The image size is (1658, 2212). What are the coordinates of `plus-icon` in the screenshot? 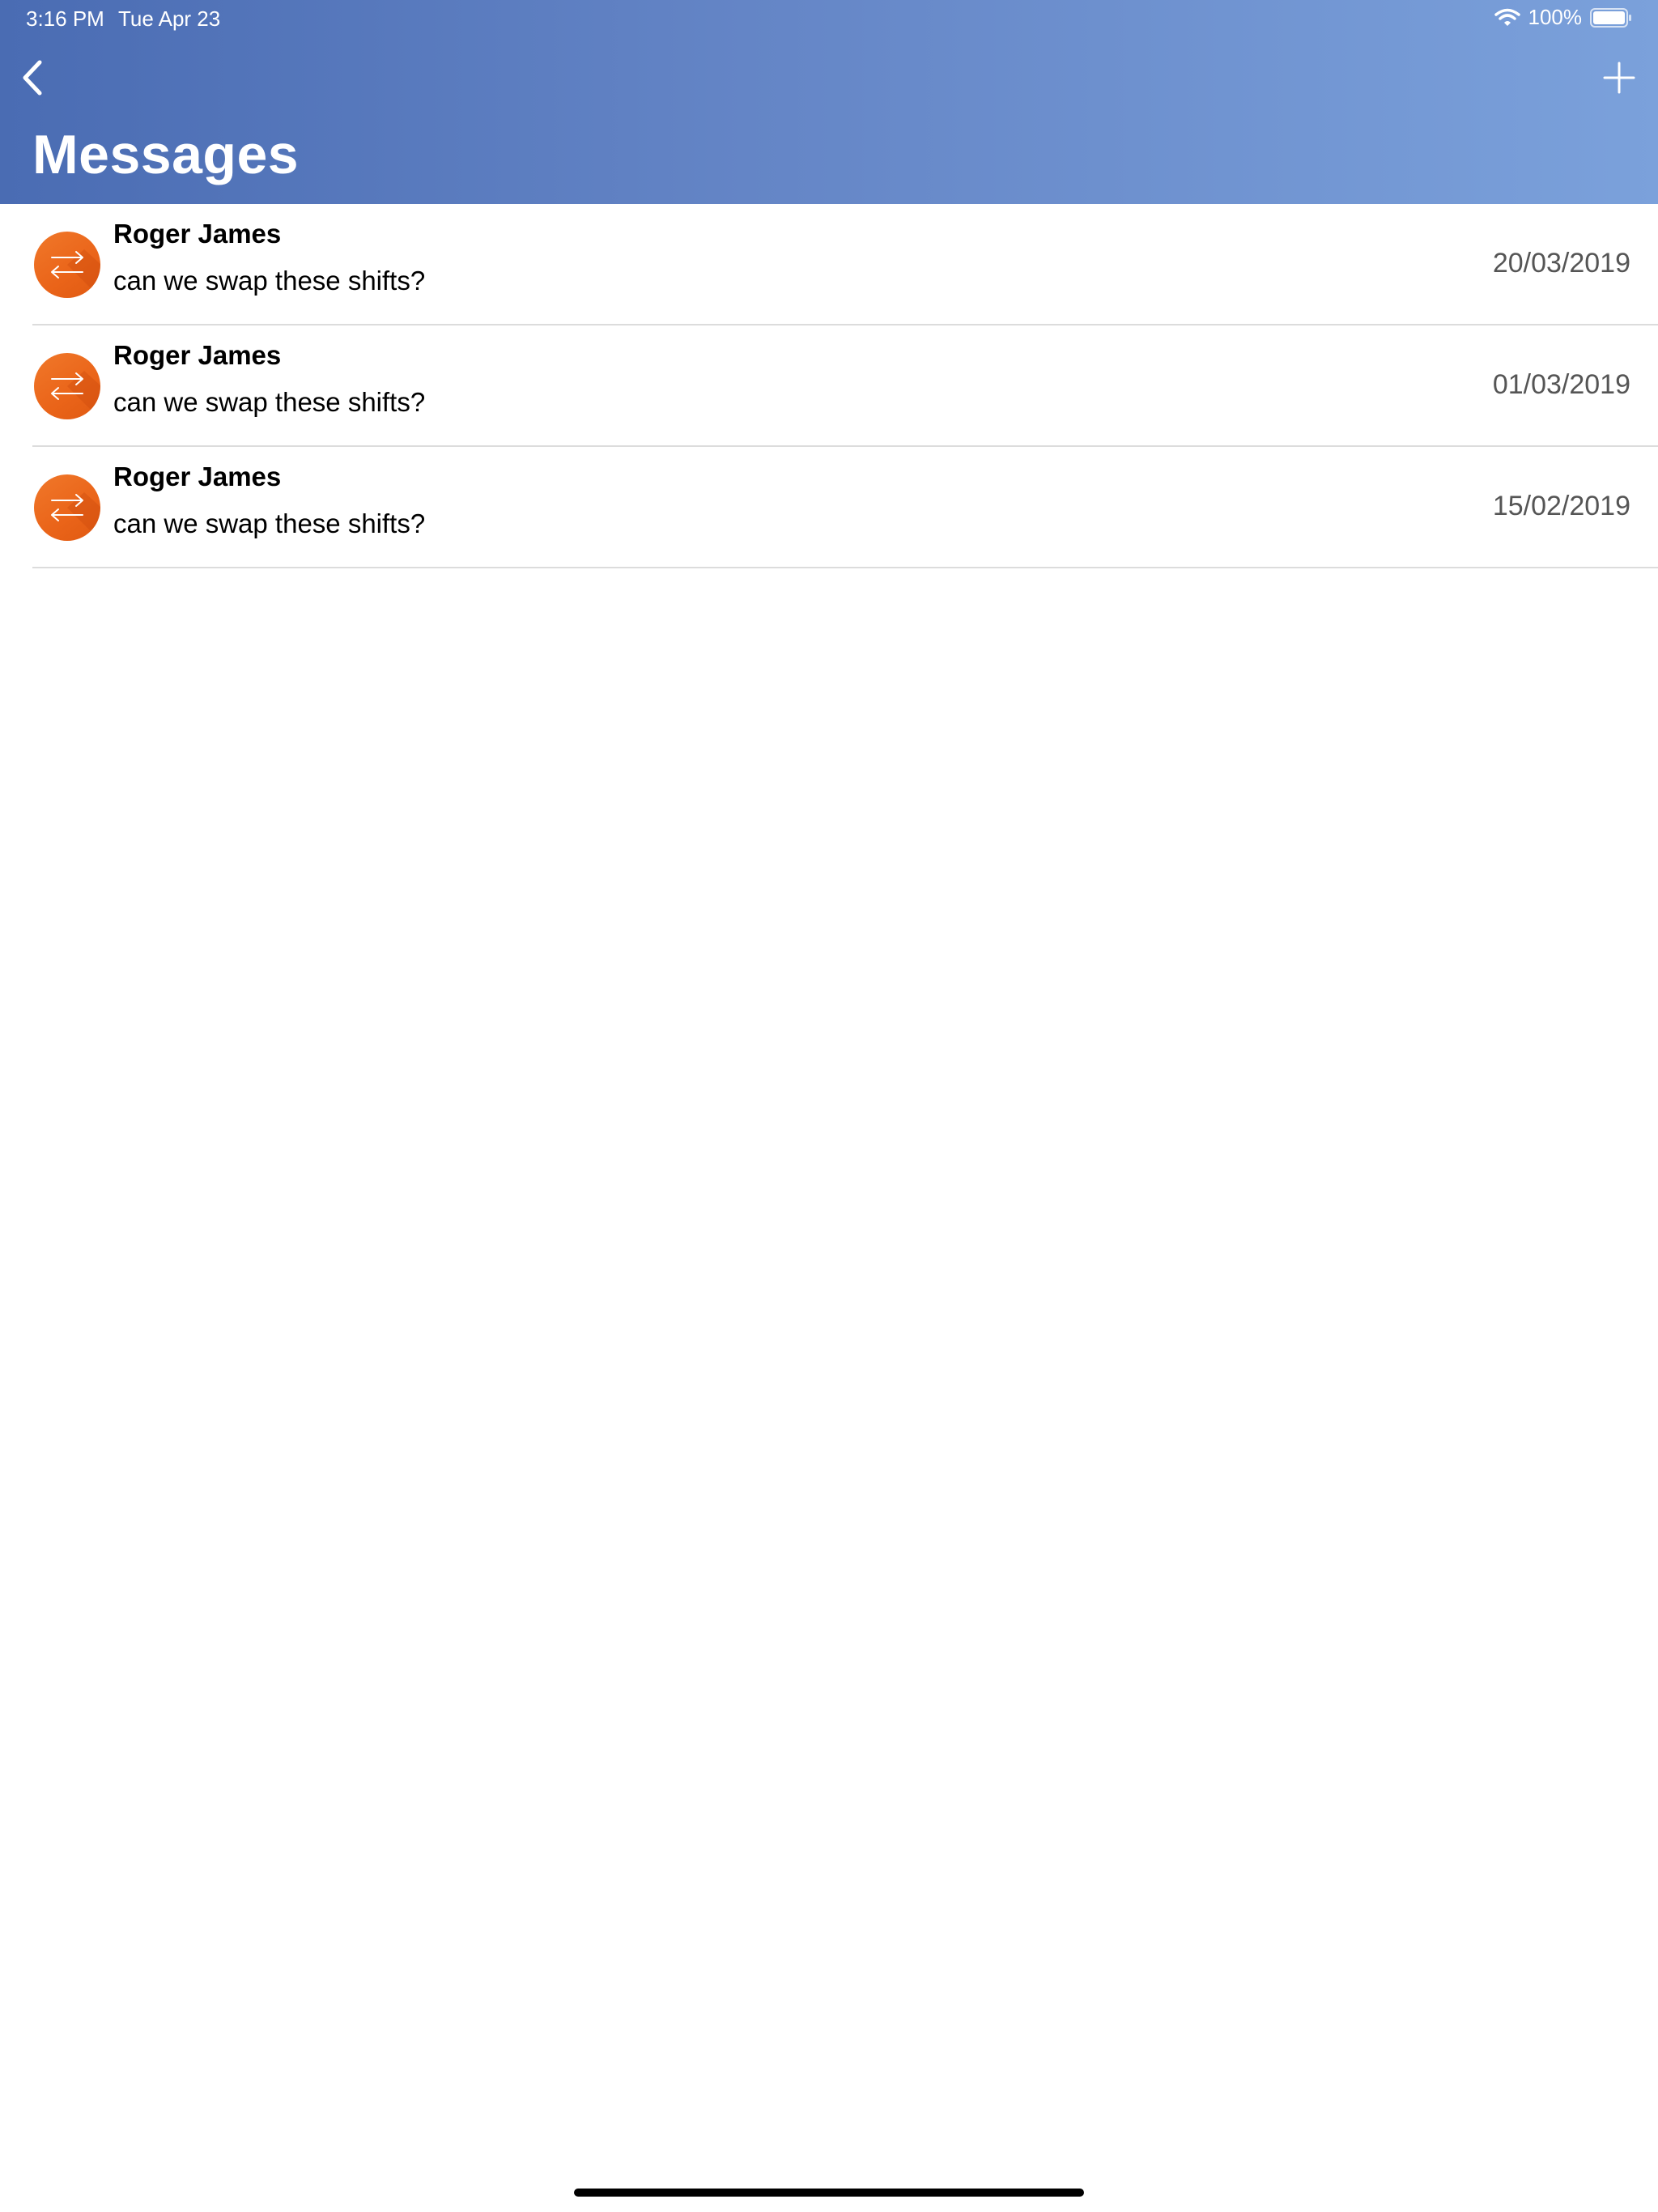 It's located at (1619, 78).